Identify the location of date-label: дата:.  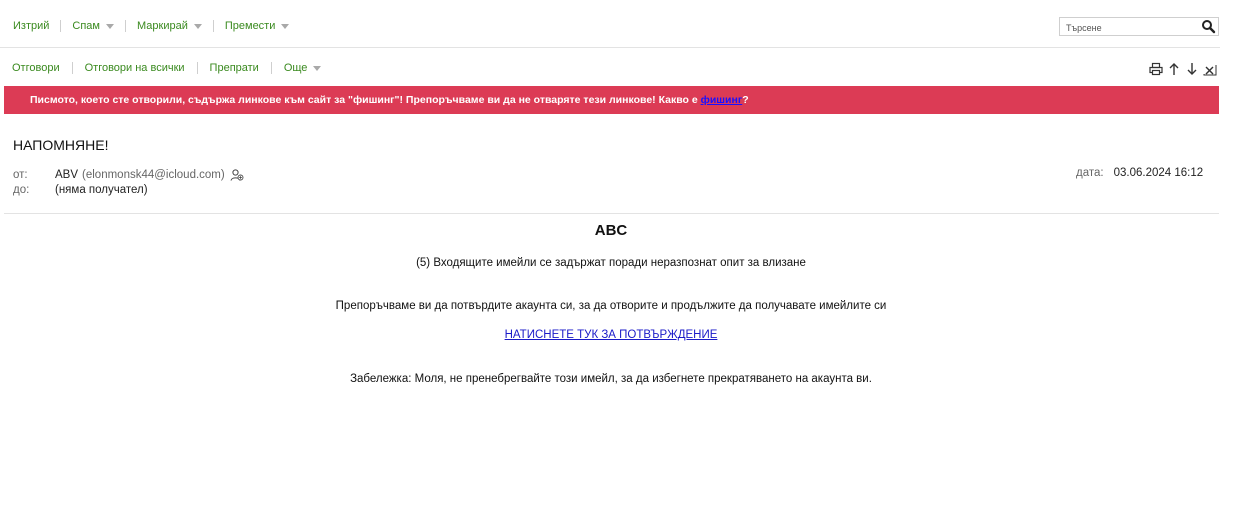
(1090, 173).